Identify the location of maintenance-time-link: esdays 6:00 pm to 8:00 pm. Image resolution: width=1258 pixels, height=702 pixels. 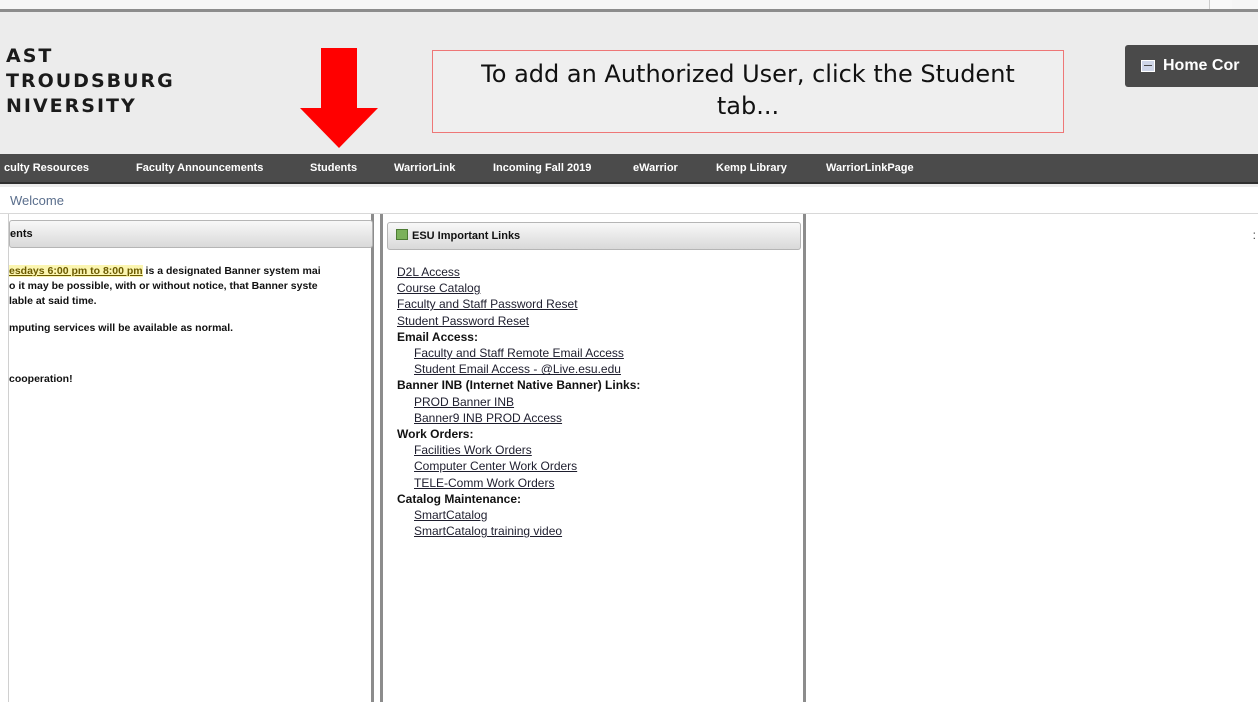
(76, 271).